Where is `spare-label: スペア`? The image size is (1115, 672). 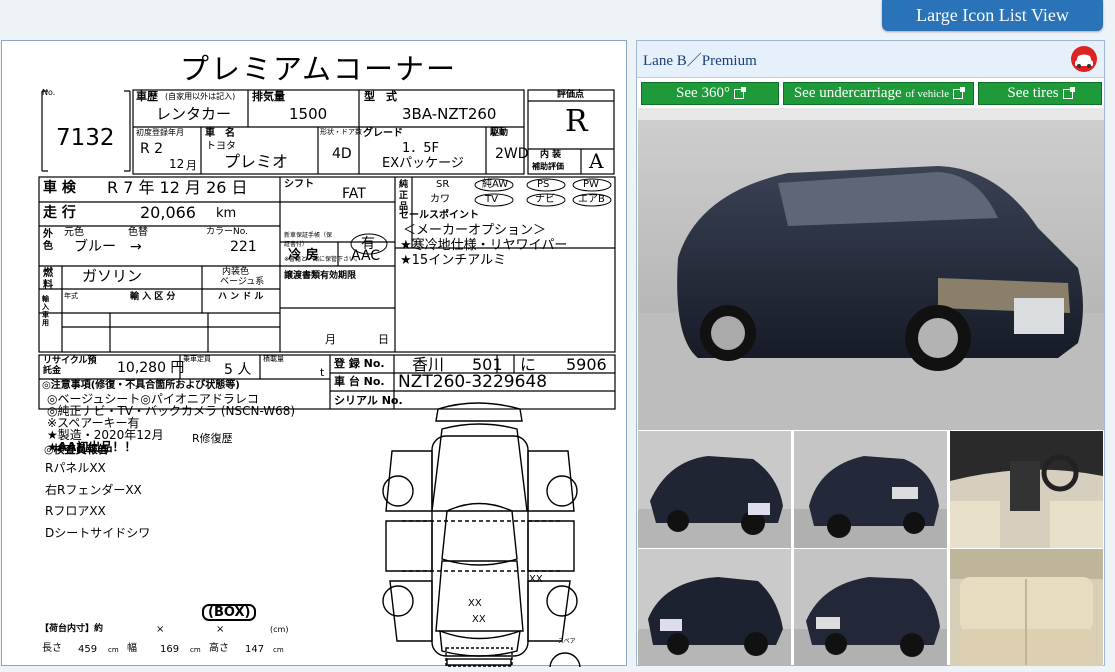 spare-label: スペア is located at coordinates (567, 641).